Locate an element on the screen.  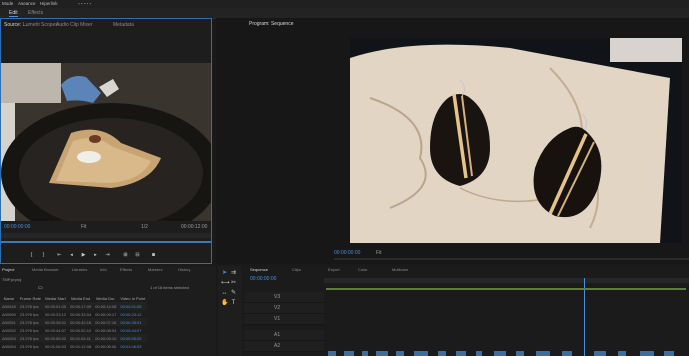
tab-markers: Markers is located at coordinates (155, 269).